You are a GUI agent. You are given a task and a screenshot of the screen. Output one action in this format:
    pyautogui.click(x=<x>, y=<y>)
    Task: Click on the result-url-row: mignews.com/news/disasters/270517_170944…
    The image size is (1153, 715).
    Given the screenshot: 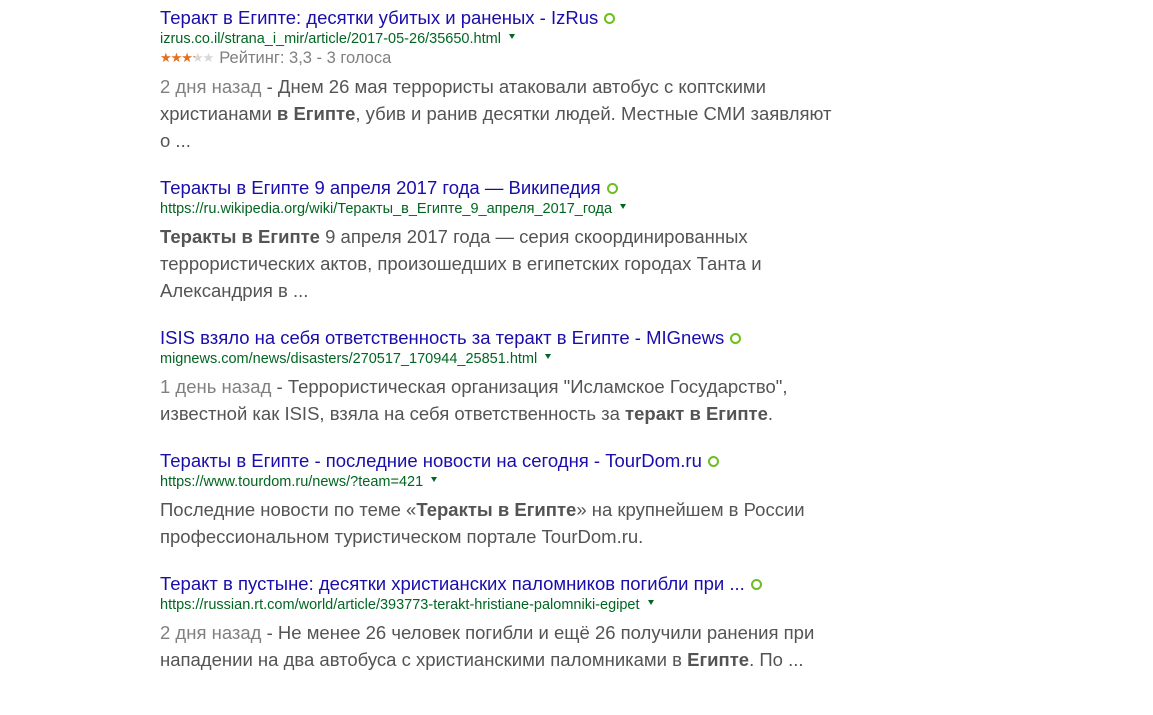 What is the action you would take?
    pyautogui.click(x=500, y=359)
    